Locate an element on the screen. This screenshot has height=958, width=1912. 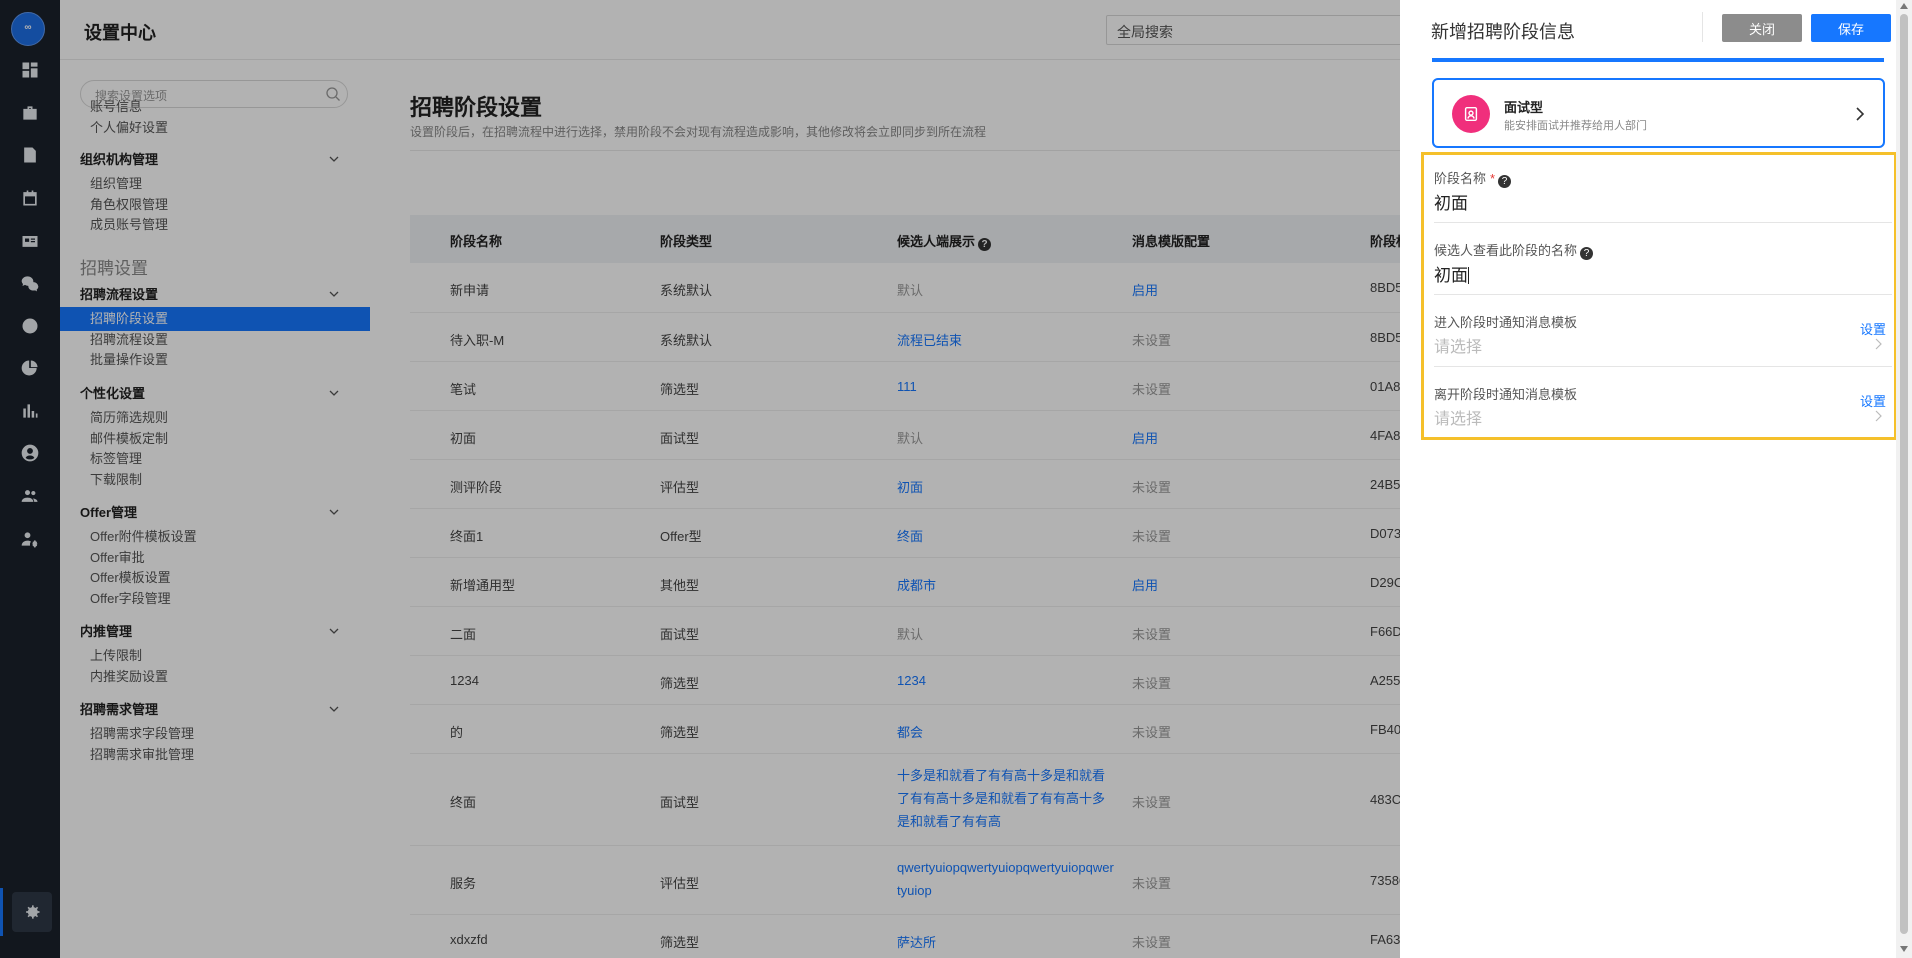
save-button: 保存 is located at coordinates (1851, 28).